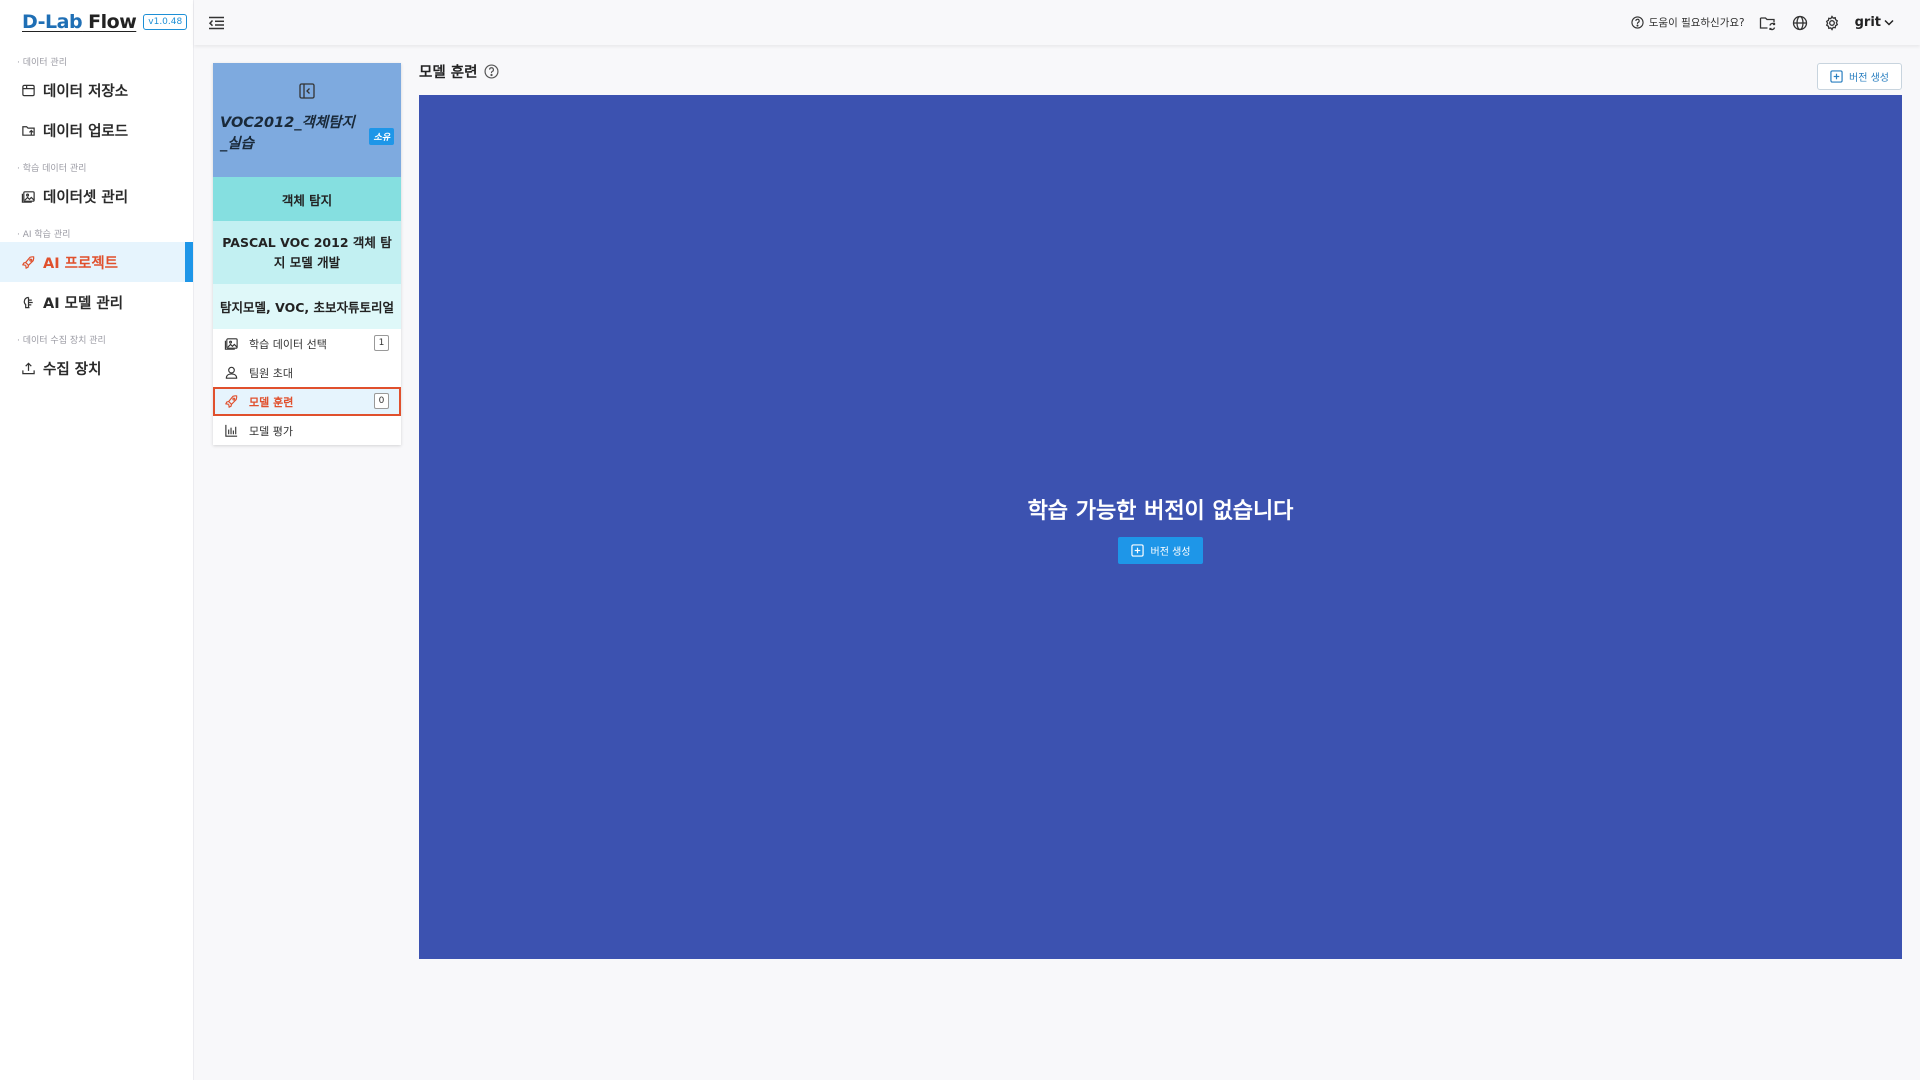 The image size is (1920, 1080). What do you see at coordinates (307, 430) in the screenshot?
I see `project-menu-evaluate: 모델 평가` at bounding box center [307, 430].